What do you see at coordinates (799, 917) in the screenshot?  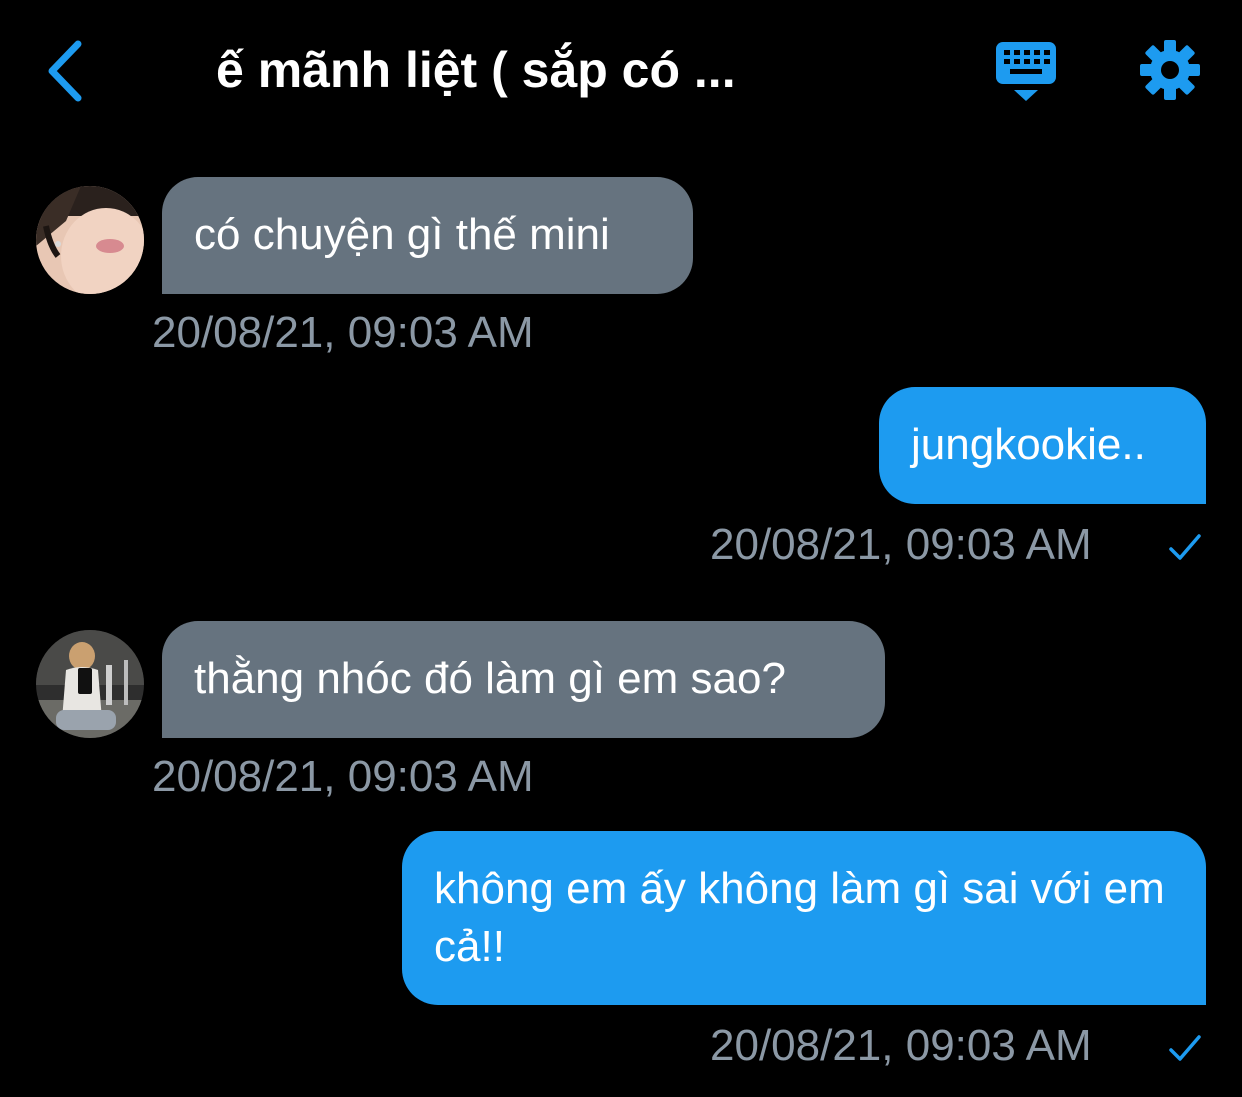 I see `message-text: không em ấy không làm gì sai với em cả!!` at bounding box center [799, 917].